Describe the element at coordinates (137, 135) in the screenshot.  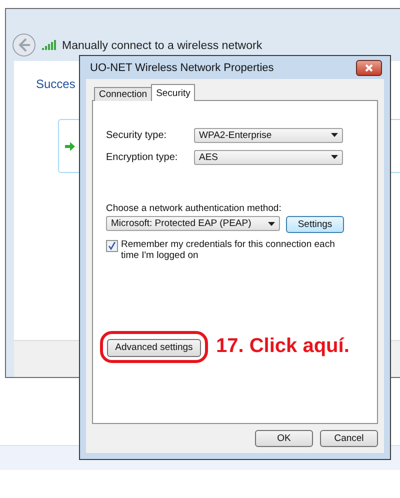
I see `field-label: Security type:` at that location.